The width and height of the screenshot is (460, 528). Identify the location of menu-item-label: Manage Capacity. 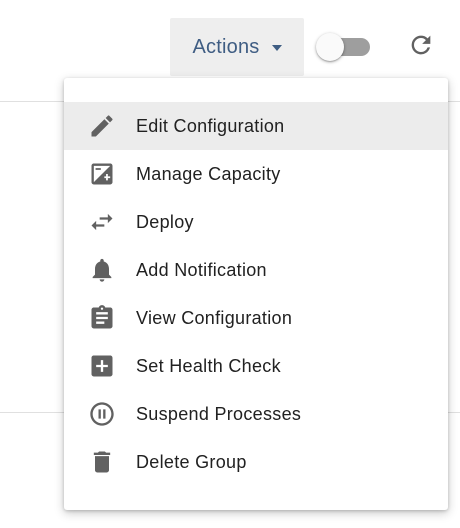
(208, 173).